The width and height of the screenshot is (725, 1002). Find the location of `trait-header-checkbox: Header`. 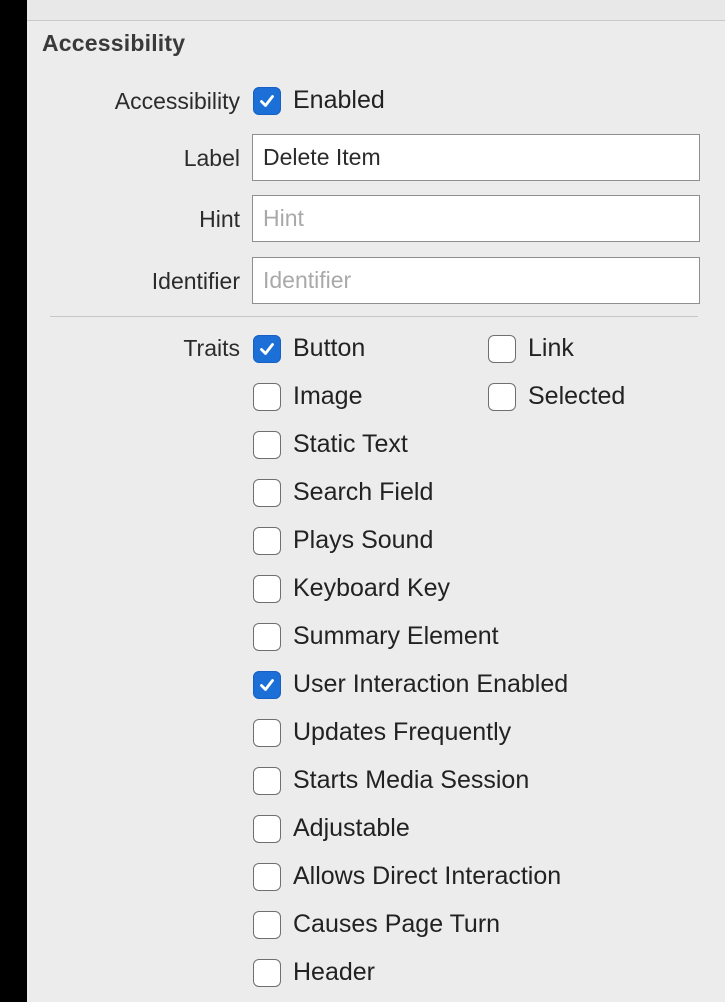

trait-header-checkbox: Header is located at coordinates (314, 972).